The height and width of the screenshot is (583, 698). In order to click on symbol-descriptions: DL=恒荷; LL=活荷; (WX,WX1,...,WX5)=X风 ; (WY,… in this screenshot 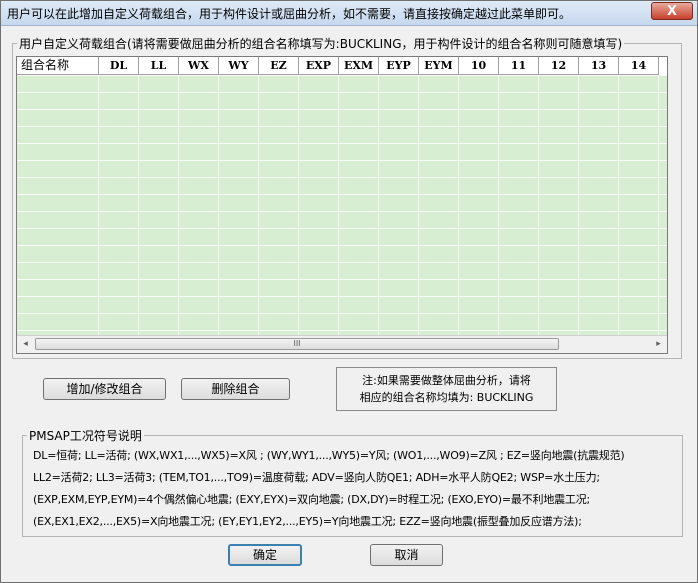, I will do `click(358, 489)`.